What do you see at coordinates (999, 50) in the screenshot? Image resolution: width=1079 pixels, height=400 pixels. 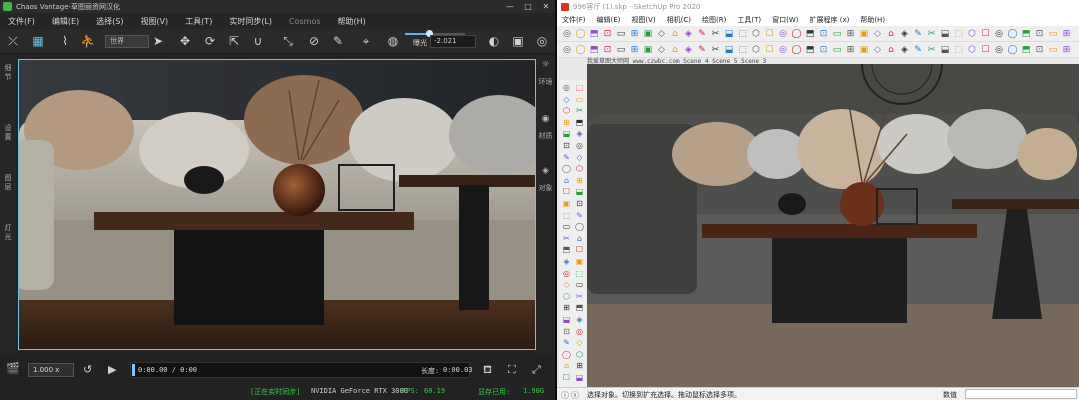 I see `toolbar2-icon-33: ◎` at bounding box center [999, 50].